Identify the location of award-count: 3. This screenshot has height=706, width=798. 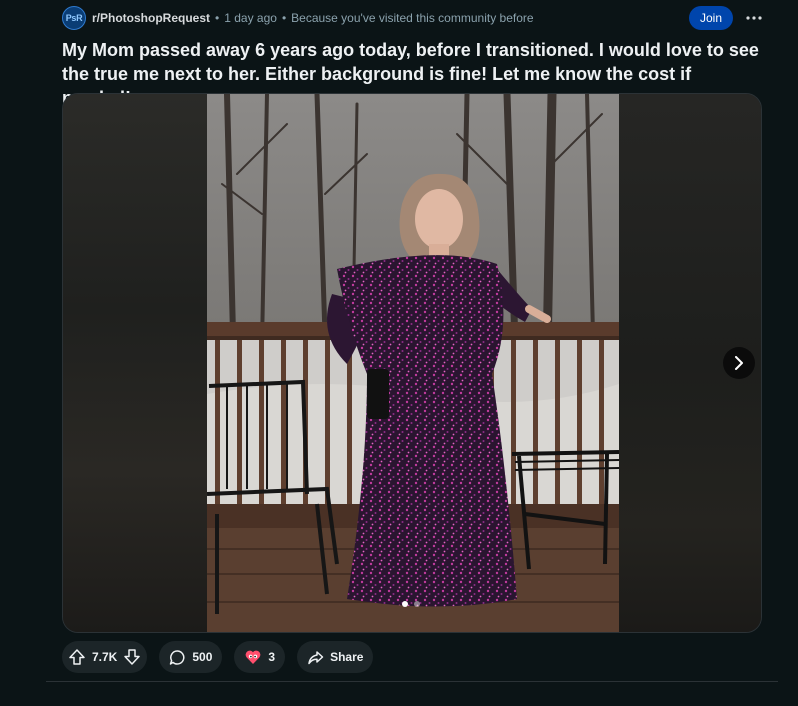
(272, 657).